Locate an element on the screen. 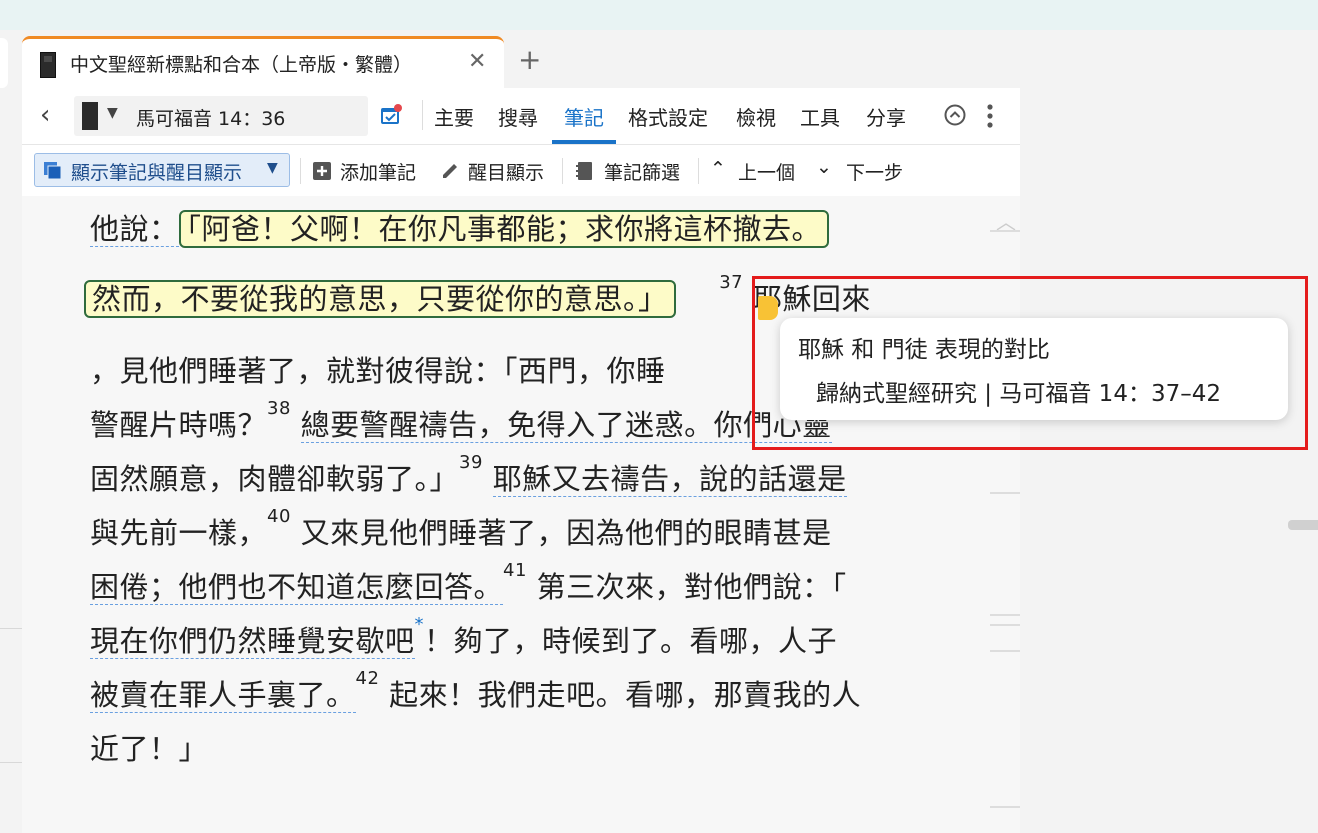  new-tab-button: + is located at coordinates (529, 60).